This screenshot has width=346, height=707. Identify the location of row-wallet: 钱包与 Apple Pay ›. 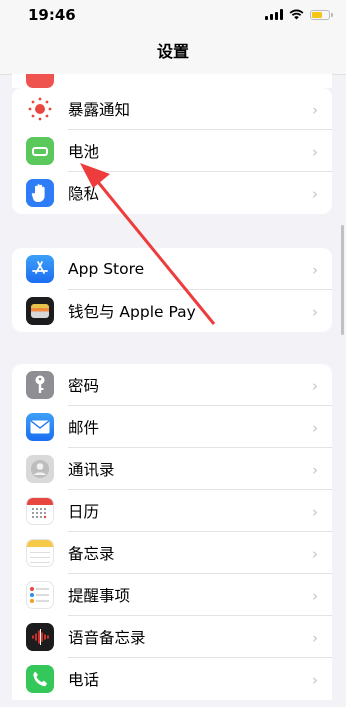
(172, 311).